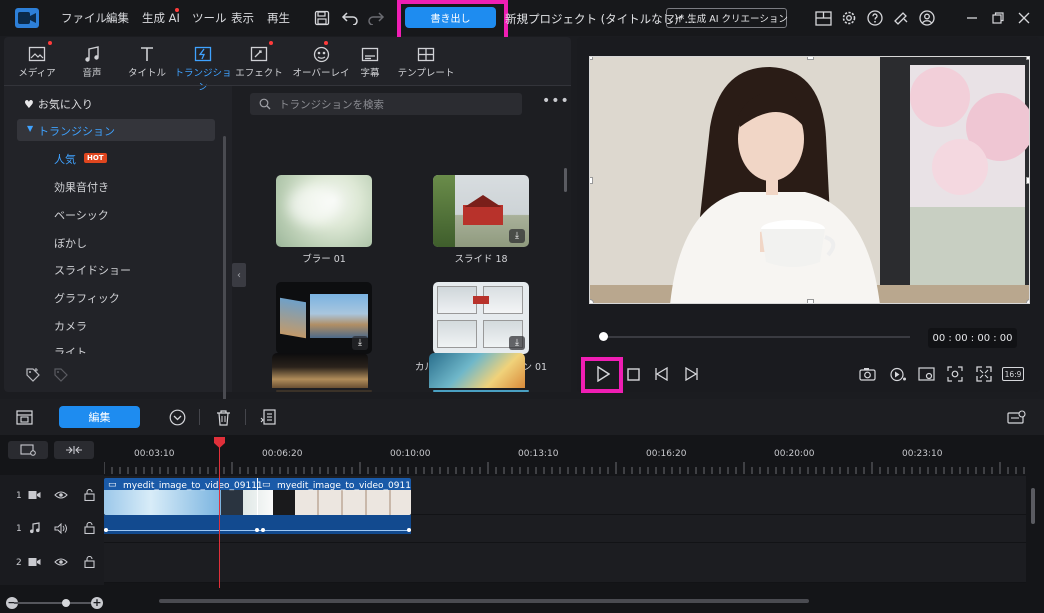 The image size is (1044, 613). Describe the element at coordinates (898, 374) in the screenshot. I see `record-voice-icon` at that location.